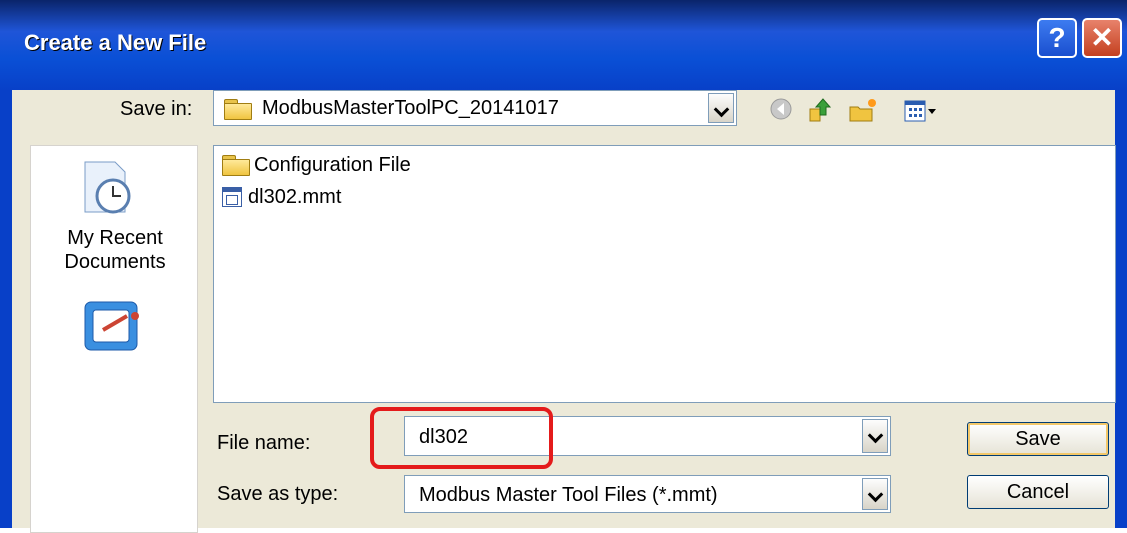 Image resolution: width=1127 pixels, height=533 pixels. What do you see at coordinates (410, 108) in the screenshot?
I see `save-in-value: ModbusMasterToolPC_20141017` at bounding box center [410, 108].